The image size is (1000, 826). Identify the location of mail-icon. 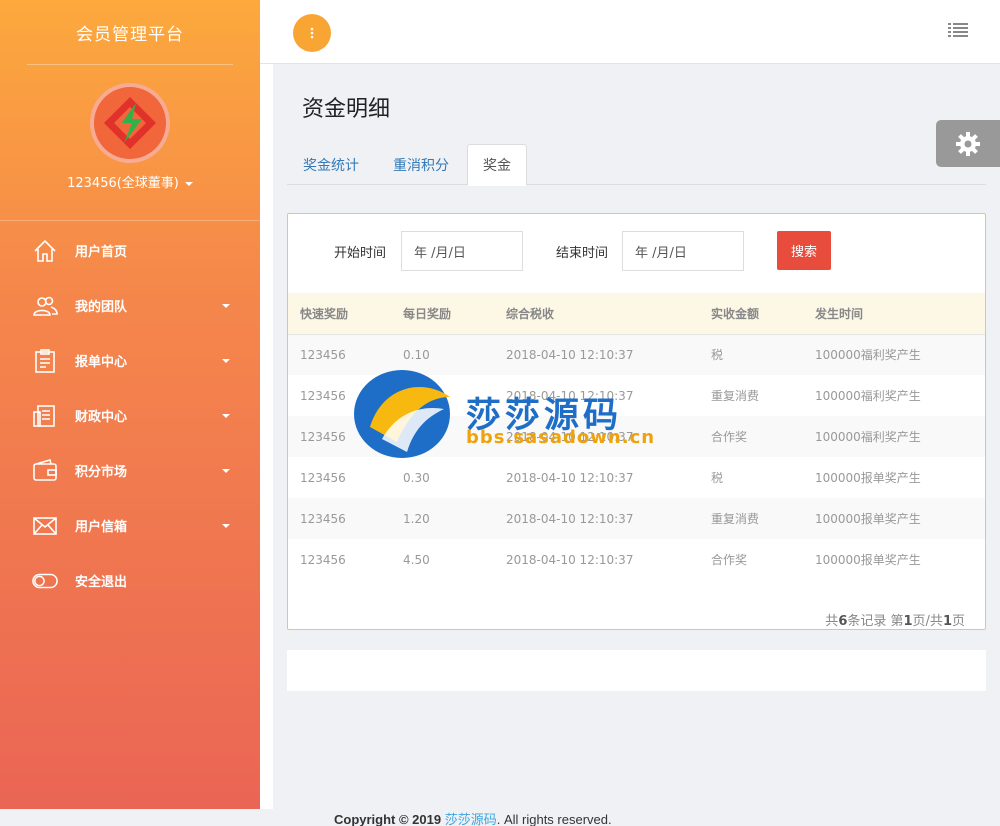
(45, 526).